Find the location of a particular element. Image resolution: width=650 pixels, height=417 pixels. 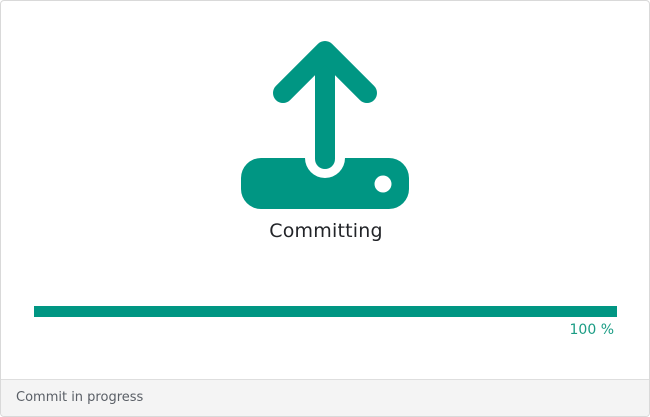

footer-bar: Commit in progress is located at coordinates (325, 397).